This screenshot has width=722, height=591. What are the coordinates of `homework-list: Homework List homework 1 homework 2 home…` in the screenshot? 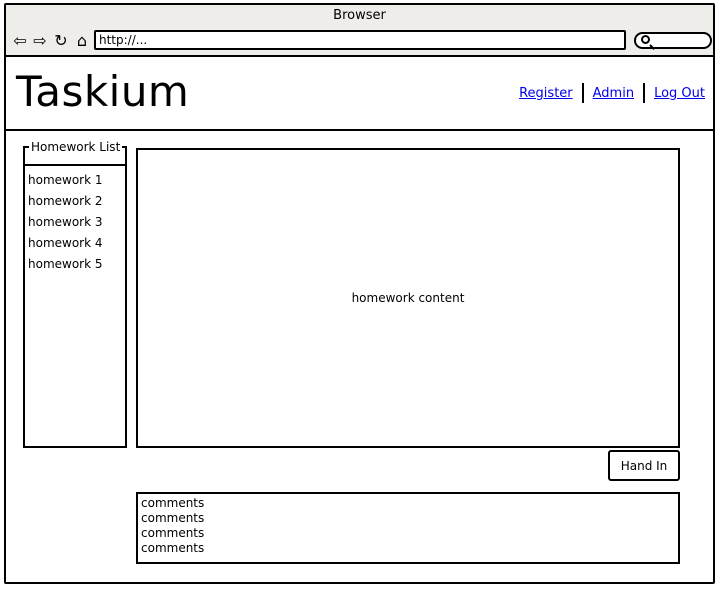 It's located at (75, 294).